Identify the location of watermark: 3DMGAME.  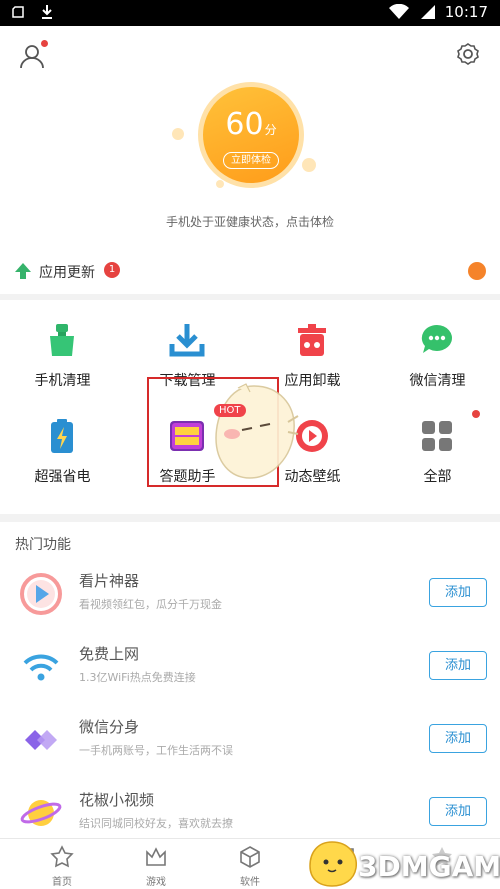
(400, 862).